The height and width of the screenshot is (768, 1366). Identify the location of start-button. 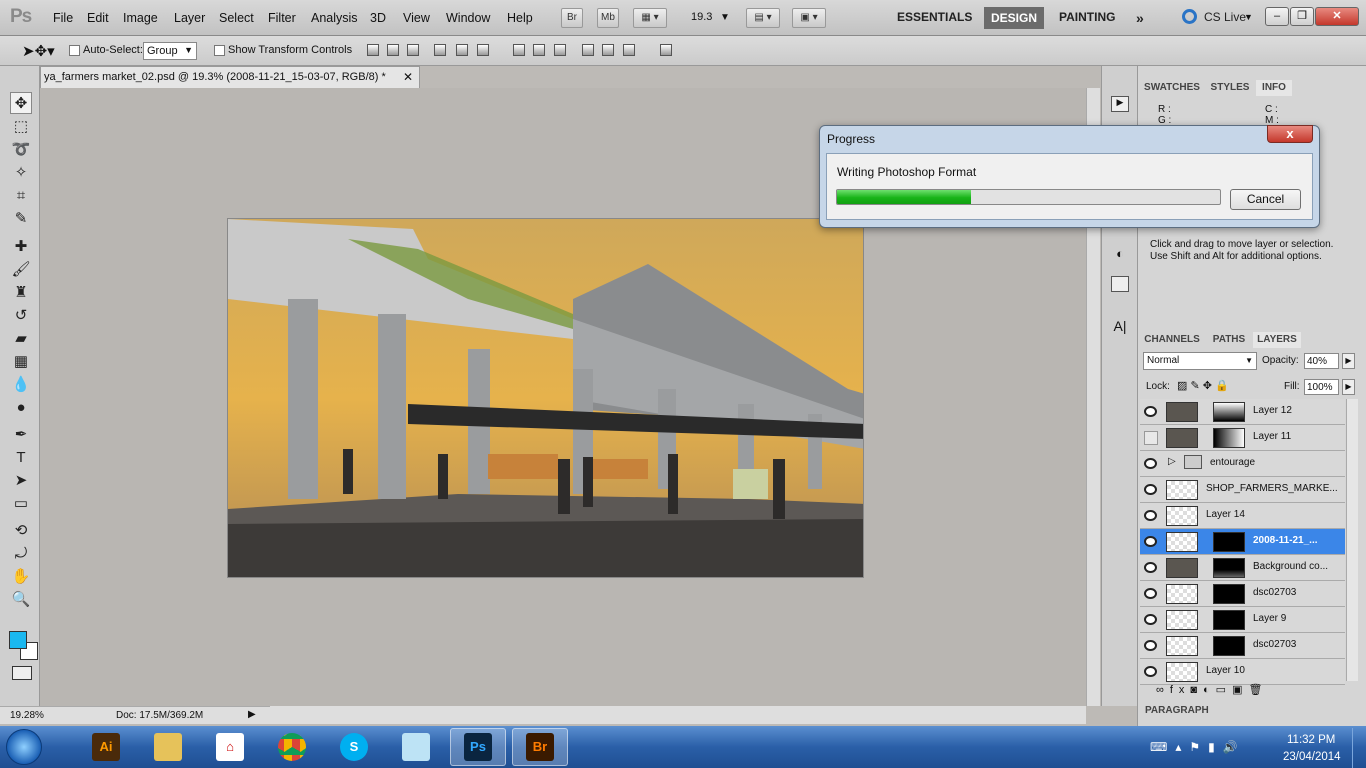
(24, 747).